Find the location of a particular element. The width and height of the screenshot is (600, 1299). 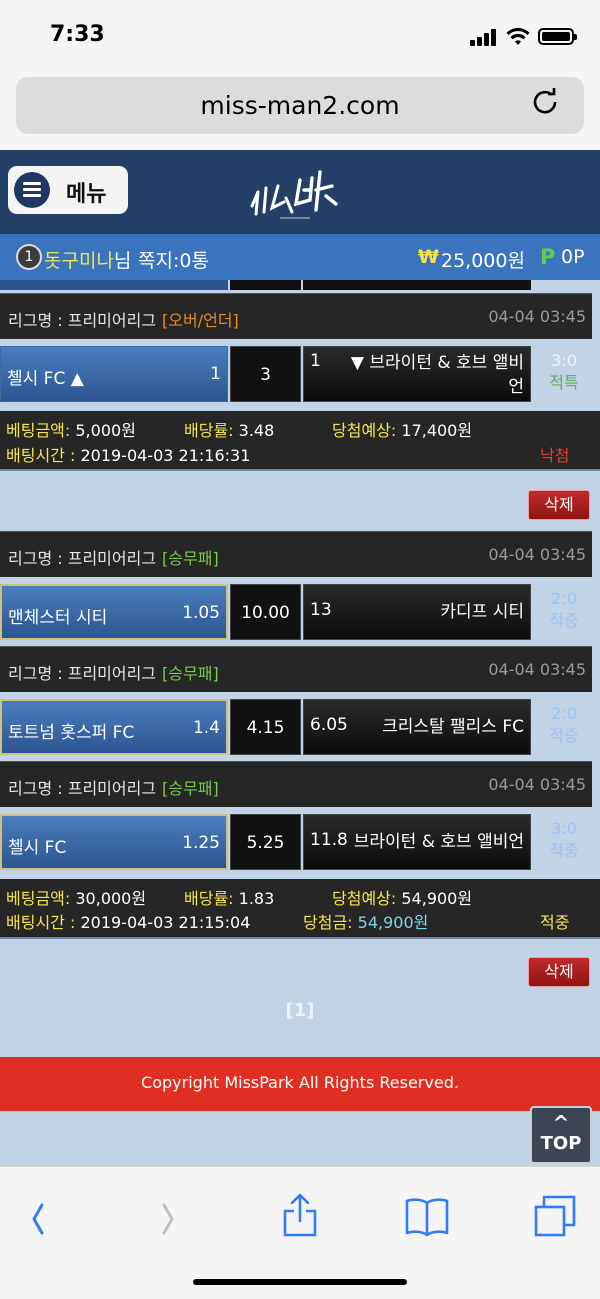

reload-icon is located at coordinates (545, 101).